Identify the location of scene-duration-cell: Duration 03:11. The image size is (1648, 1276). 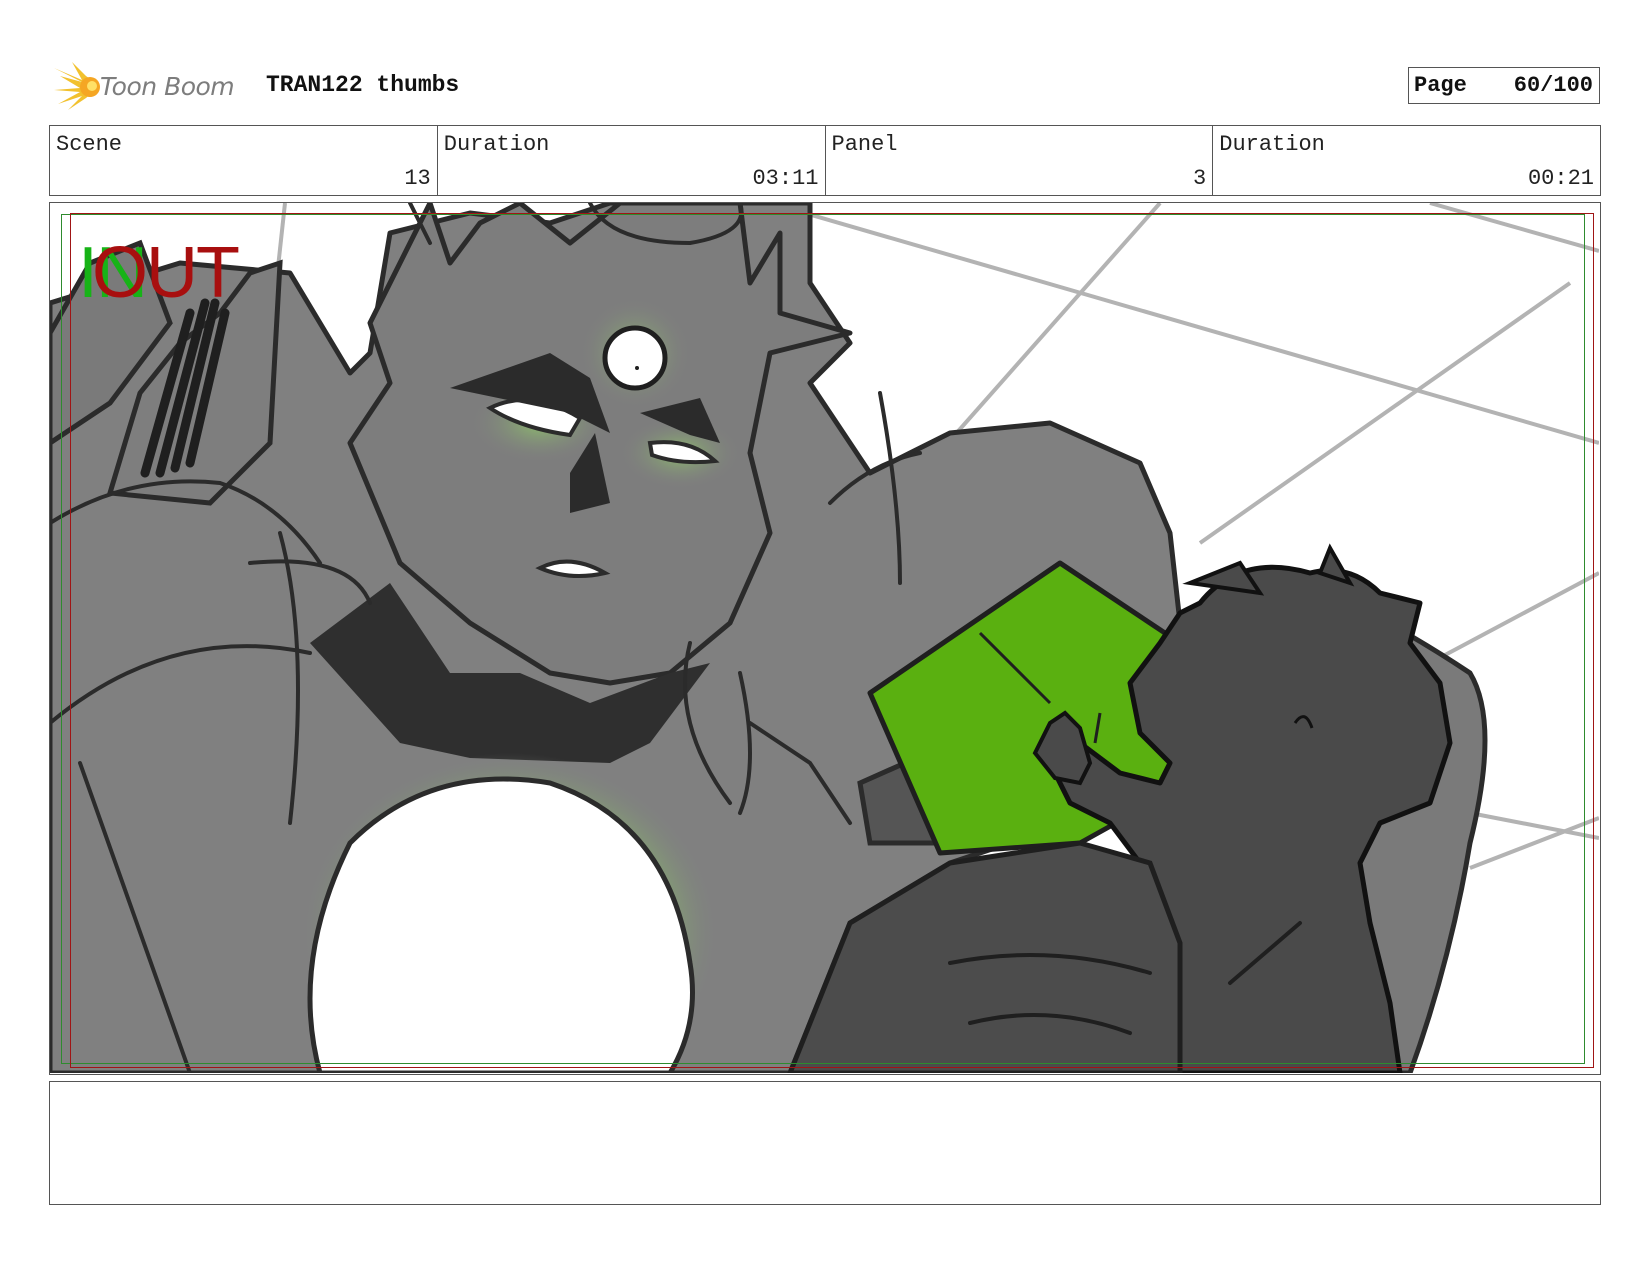
(632, 160).